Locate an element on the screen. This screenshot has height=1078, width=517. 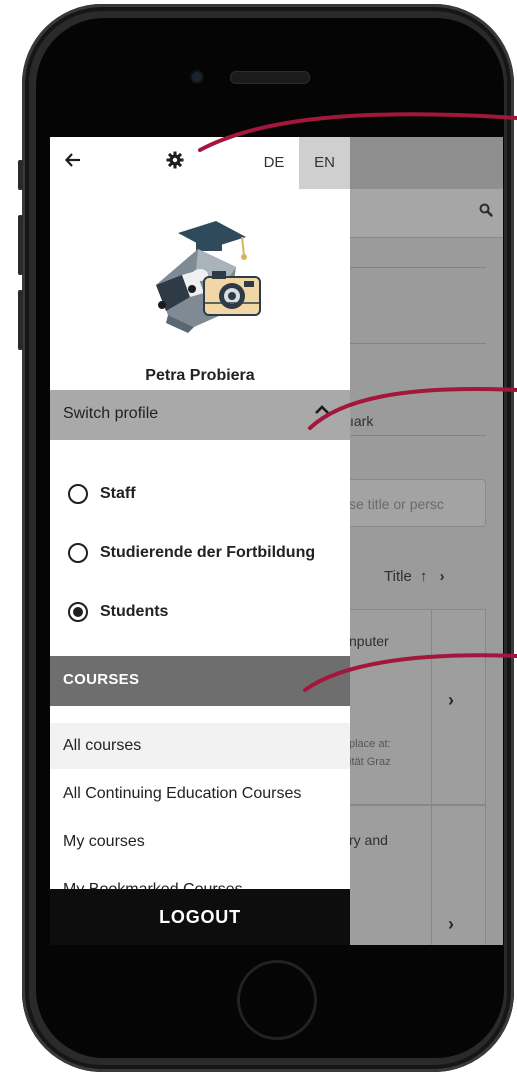
language-de-button: DE is located at coordinates (274, 163).